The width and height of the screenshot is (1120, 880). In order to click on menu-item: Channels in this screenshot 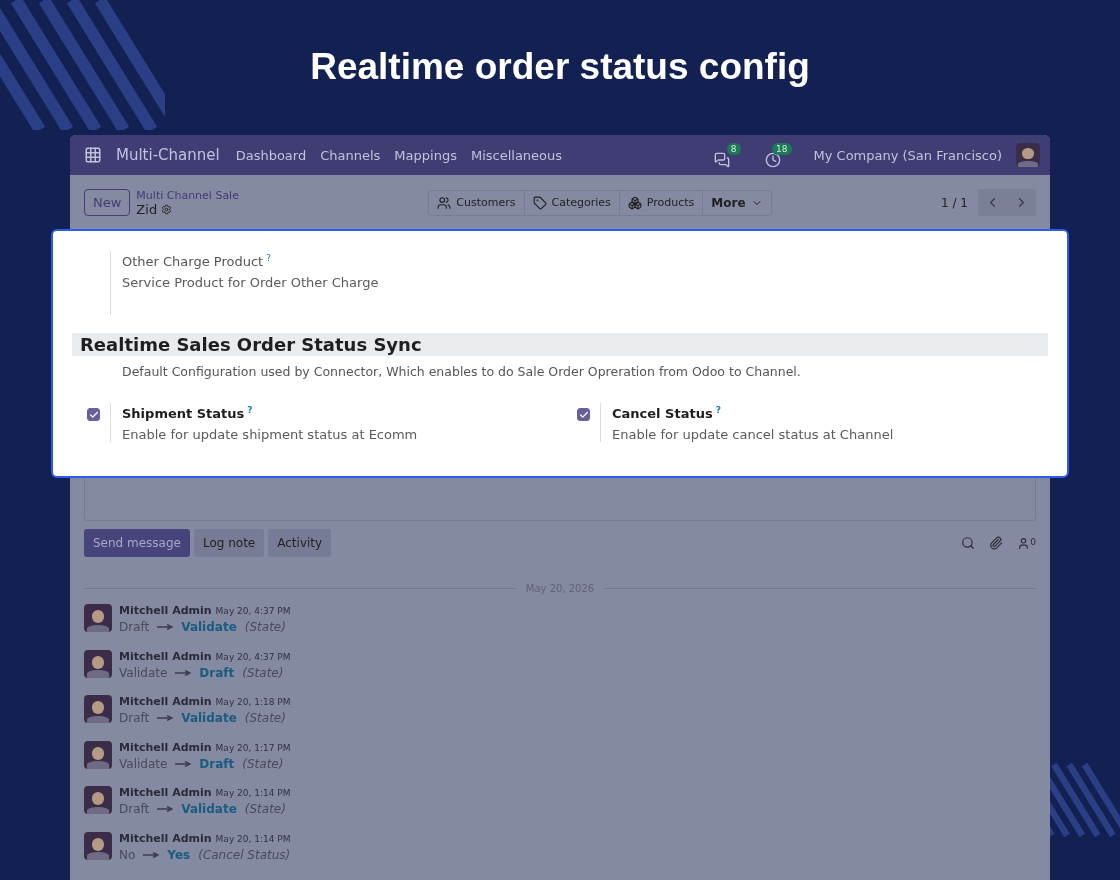, I will do `click(350, 155)`.